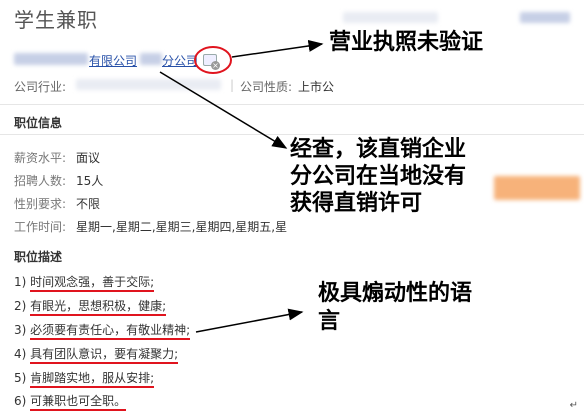  Describe the element at coordinates (277, 48) in the screenshot. I see `license-arrow` at that location.